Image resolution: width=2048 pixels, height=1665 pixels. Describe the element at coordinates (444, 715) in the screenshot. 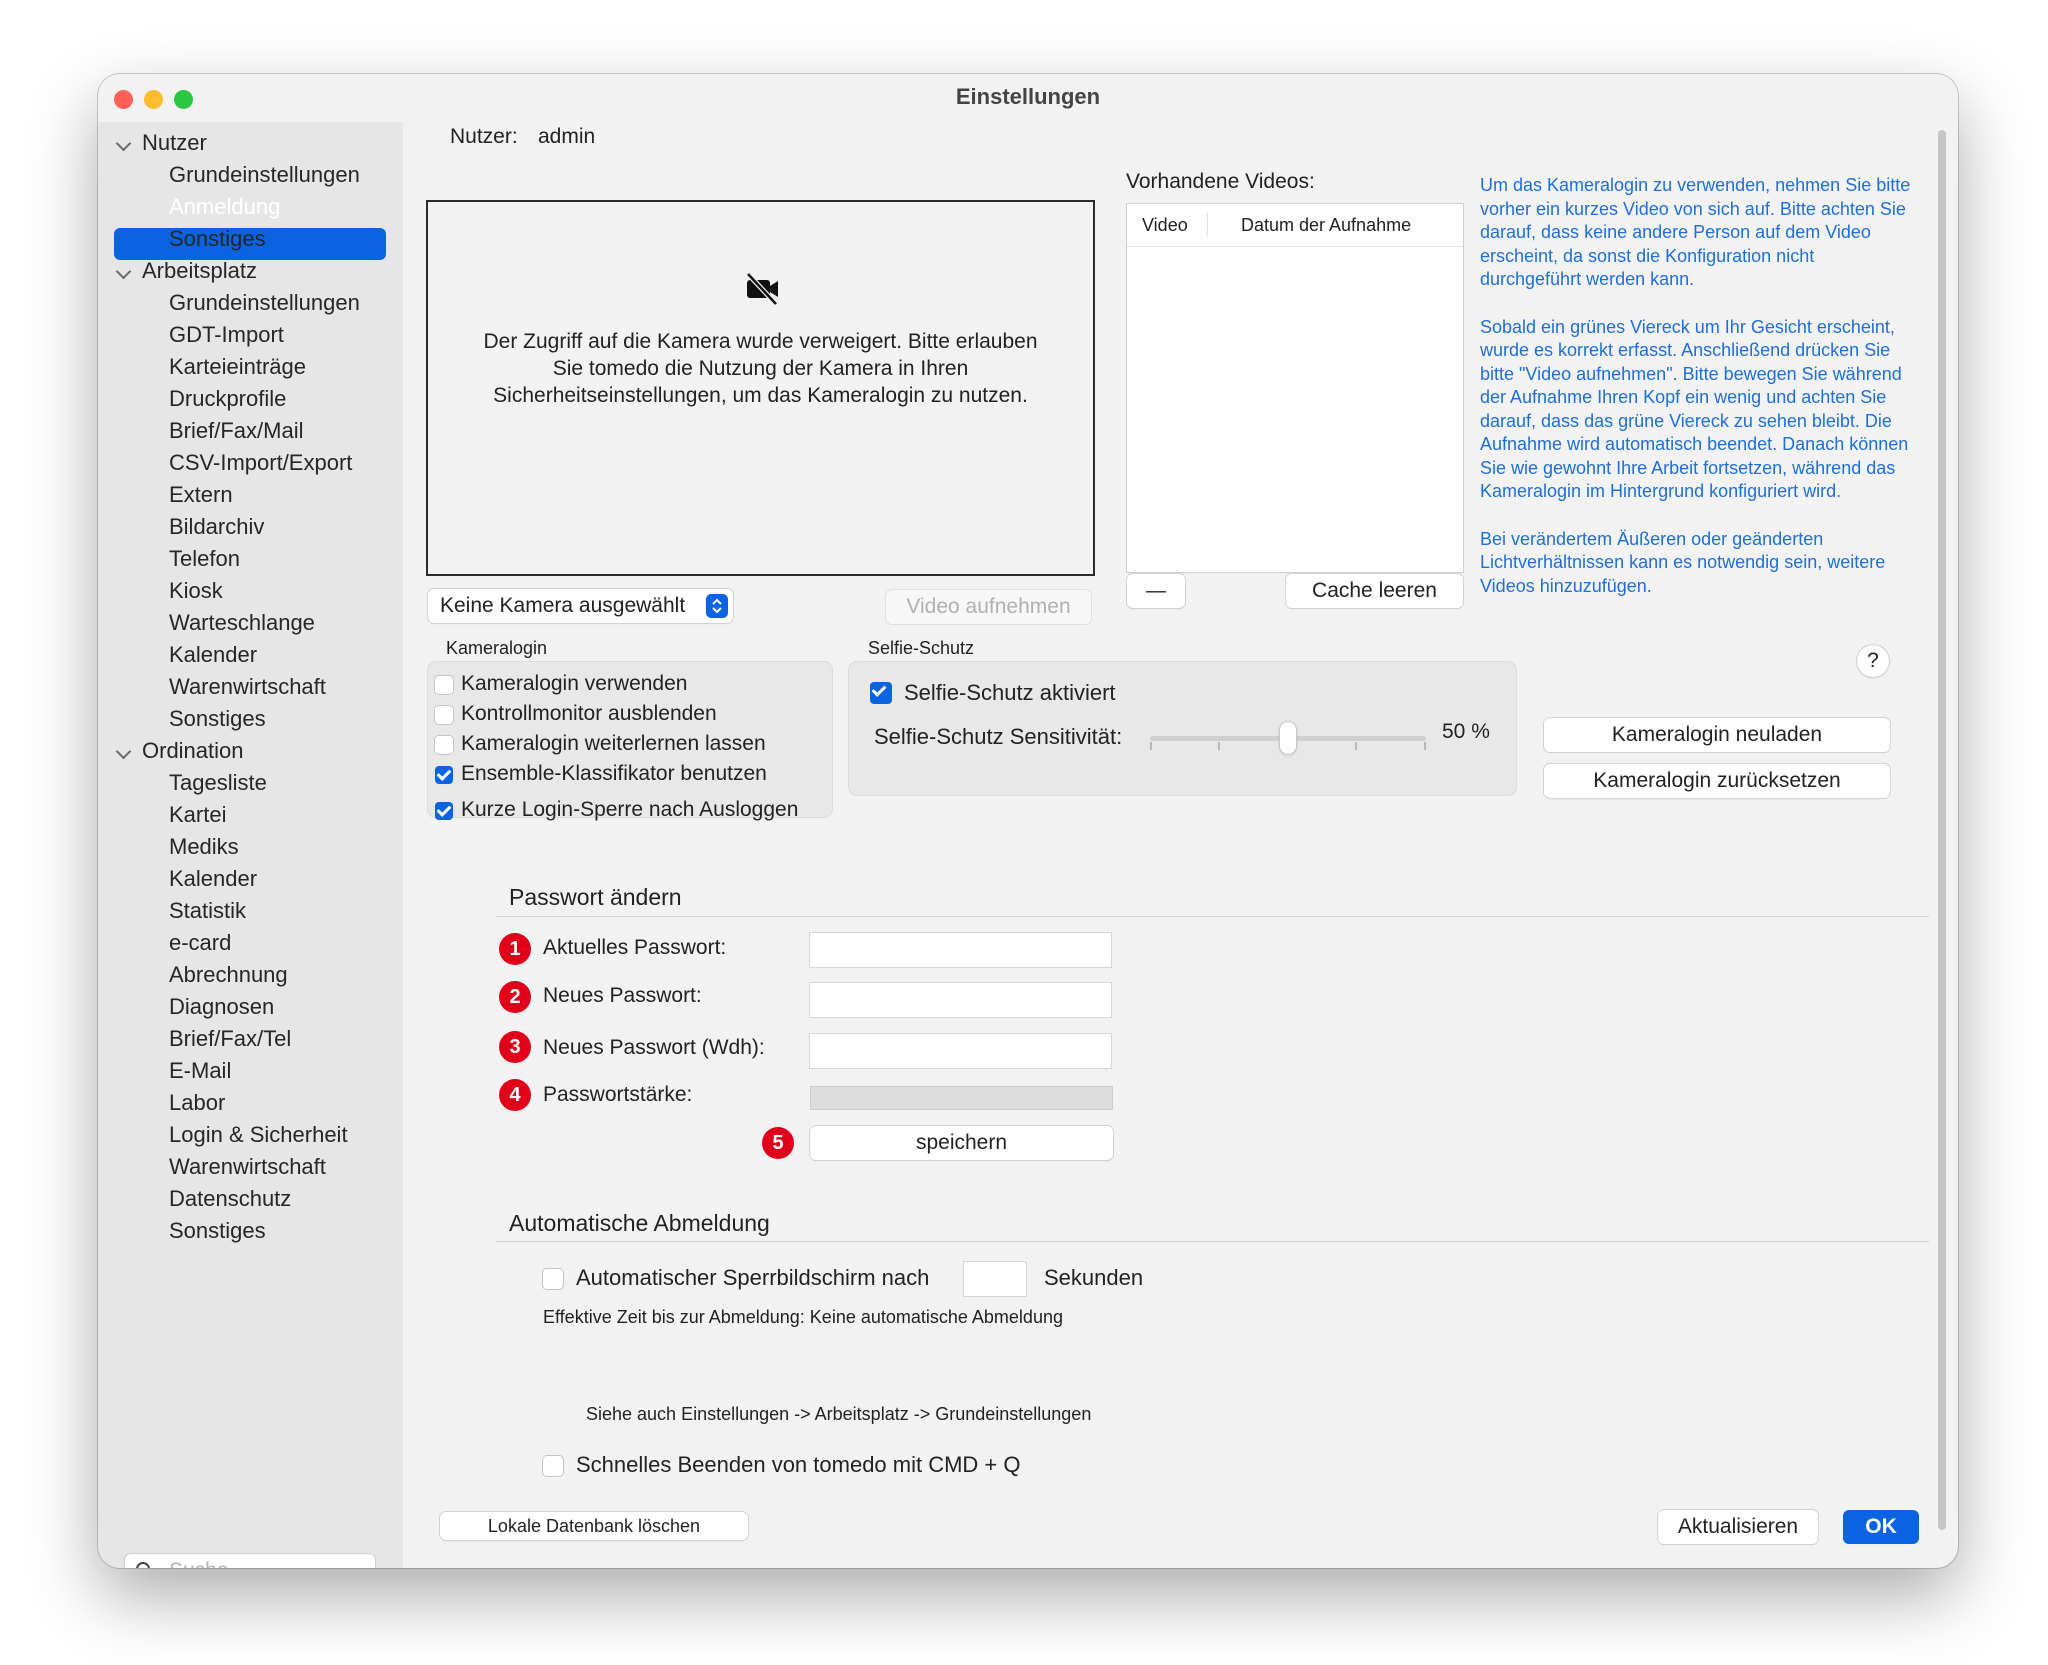

I see `kontrollmonitor-checkbox` at that location.